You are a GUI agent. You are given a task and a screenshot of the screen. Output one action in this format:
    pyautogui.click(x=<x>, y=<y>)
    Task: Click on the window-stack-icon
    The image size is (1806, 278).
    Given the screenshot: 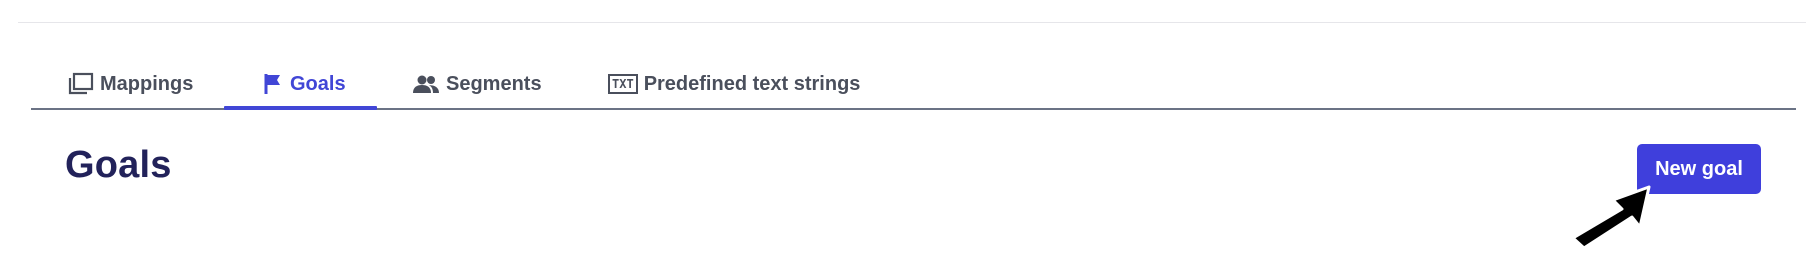 What is the action you would take?
    pyautogui.click(x=81, y=84)
    